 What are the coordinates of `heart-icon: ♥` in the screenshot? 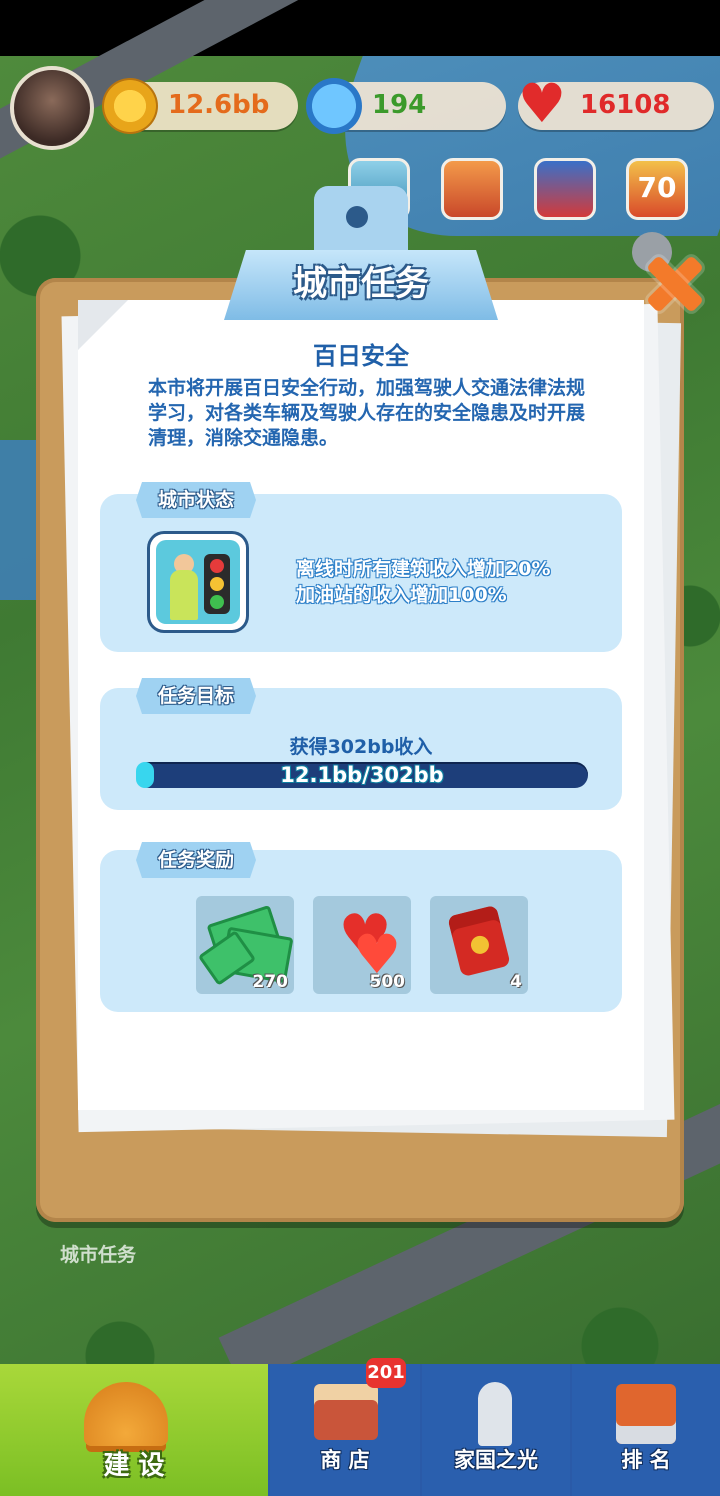 It's located at (542, 103).